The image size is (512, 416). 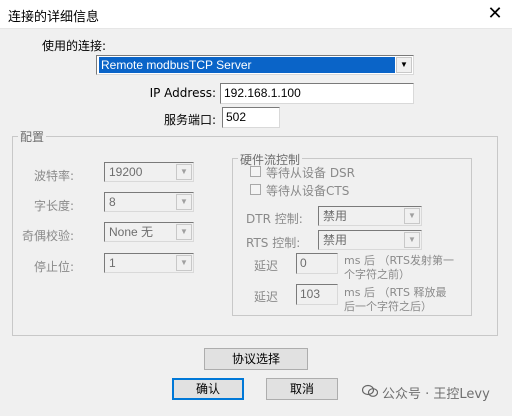 I want to click on stopbits-value: 1, so click(x=112, y=263).